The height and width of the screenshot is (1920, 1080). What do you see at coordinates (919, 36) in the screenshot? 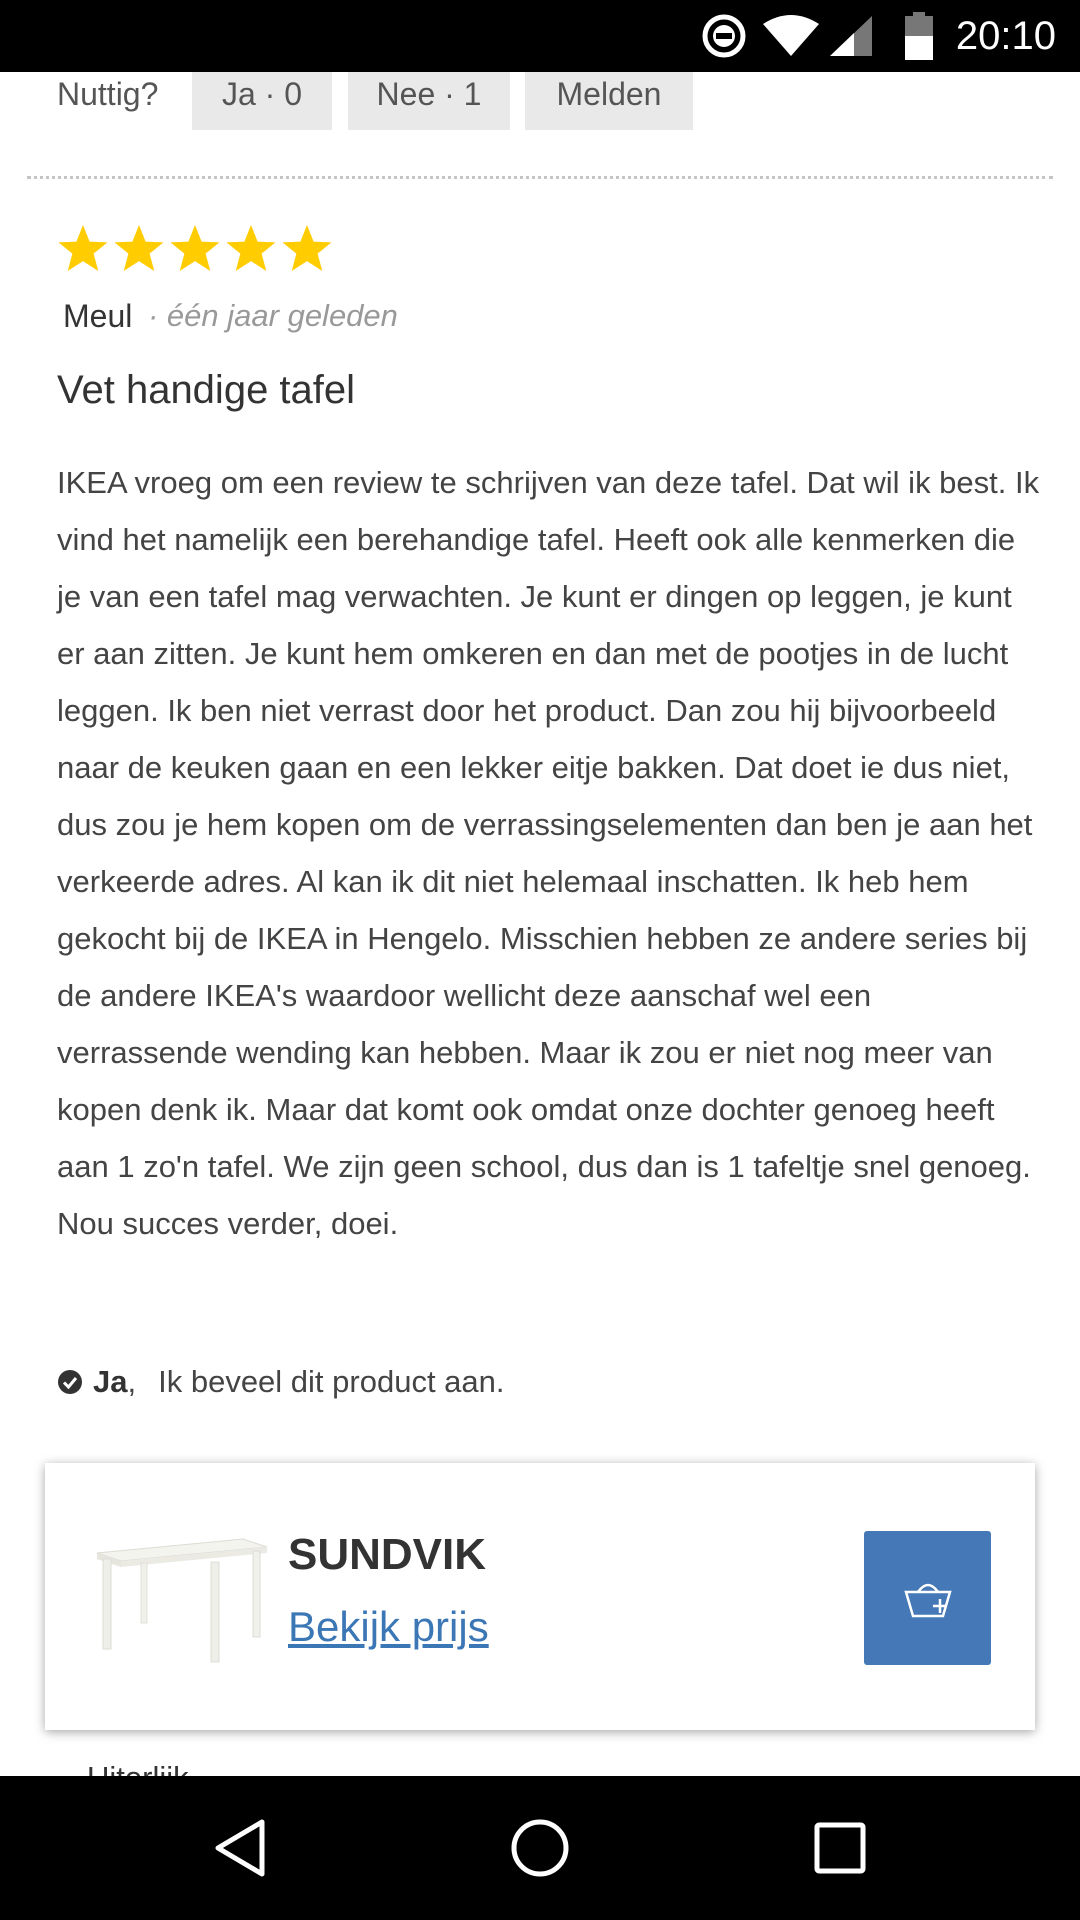
I see `battery-icon` at bounding box center [919, 36].